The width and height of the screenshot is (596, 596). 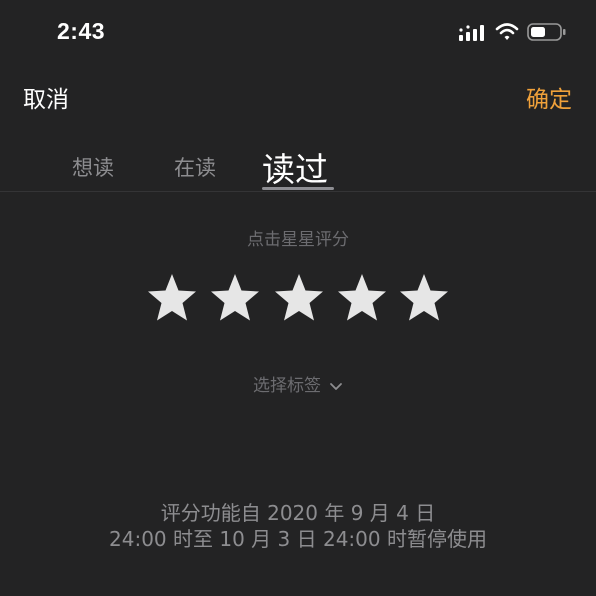 What do you see at coordinates (546, 32) in the screenshot?
I see `battery-icon` at bounding box center [546, 32].